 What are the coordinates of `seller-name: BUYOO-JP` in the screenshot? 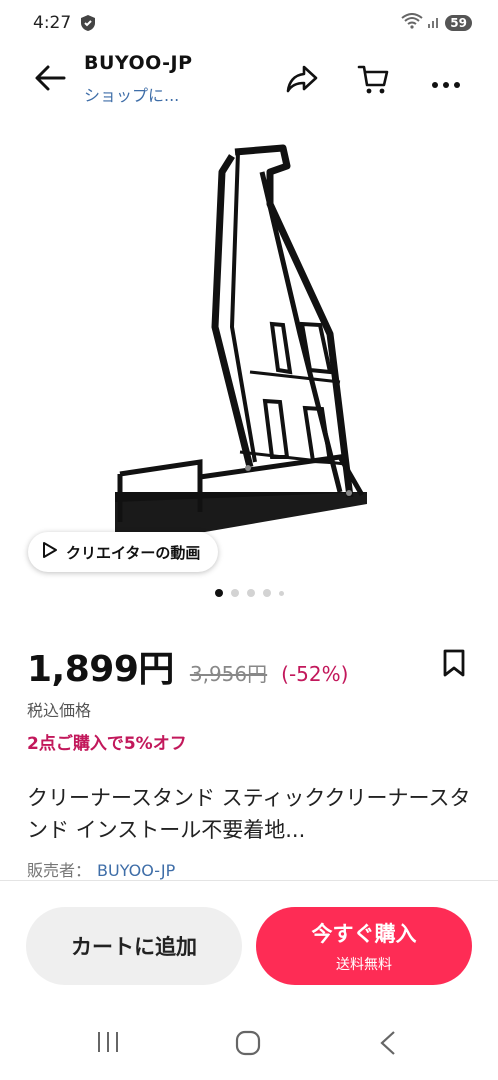 It's located at (136, 870).